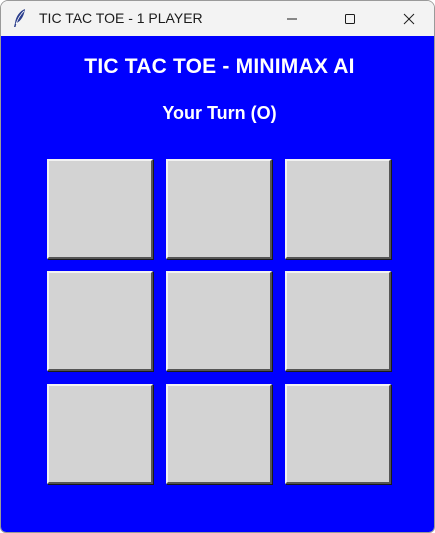 Image resolution: width=435 pixels, height=533 pixels. I want to click on minimize-button, so click(292, 18).